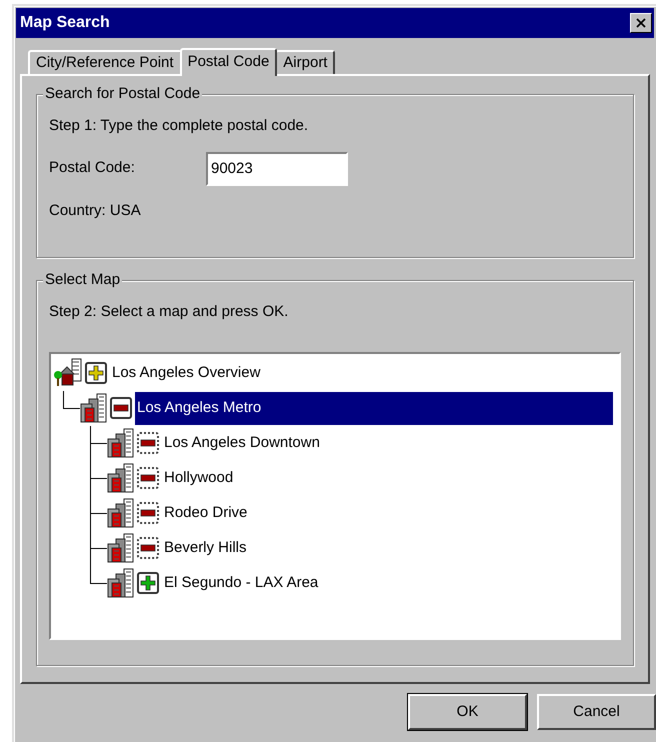  What do you see at coordinates (387, 583) in the screenshot?
I see `tree-item: El Segundo - LAX Area` at bounding box center [387, 583].